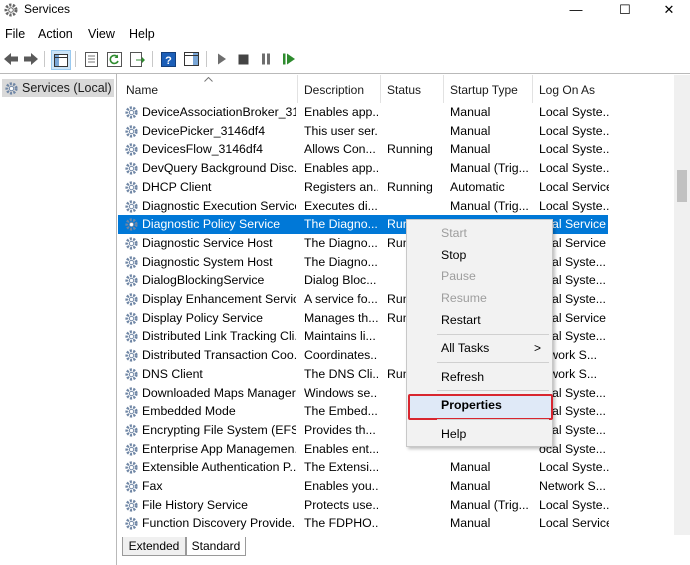 The width and height of the screenshot is (690, 565). I want to click on console-tree: Services (Local), so click(58, 320).